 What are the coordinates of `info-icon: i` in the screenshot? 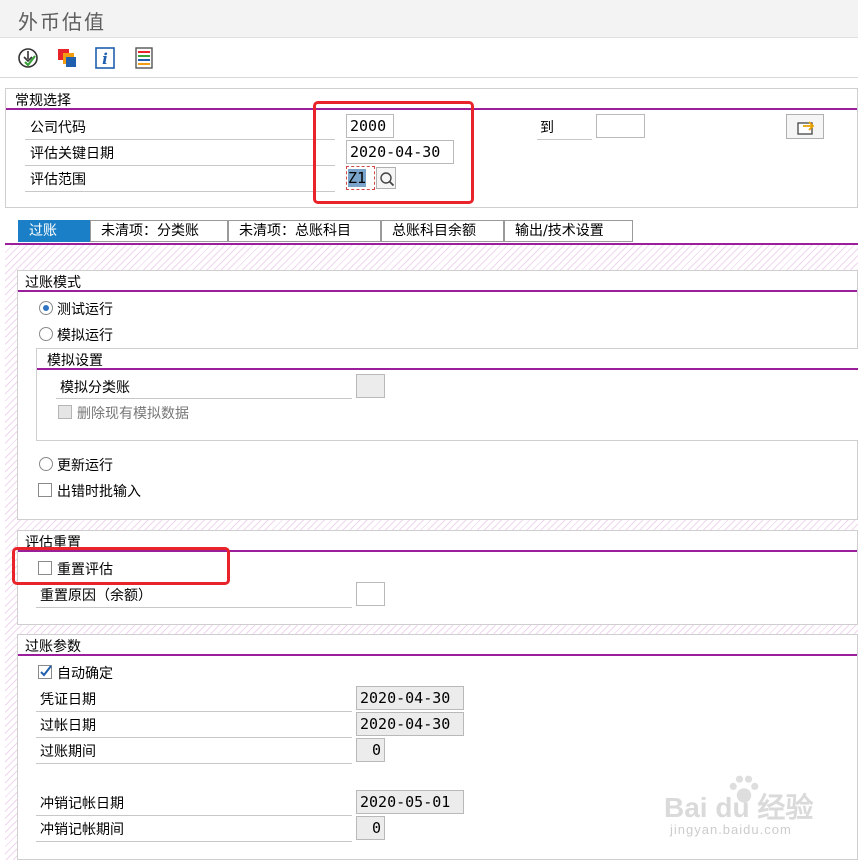 It's located at (105, 58).